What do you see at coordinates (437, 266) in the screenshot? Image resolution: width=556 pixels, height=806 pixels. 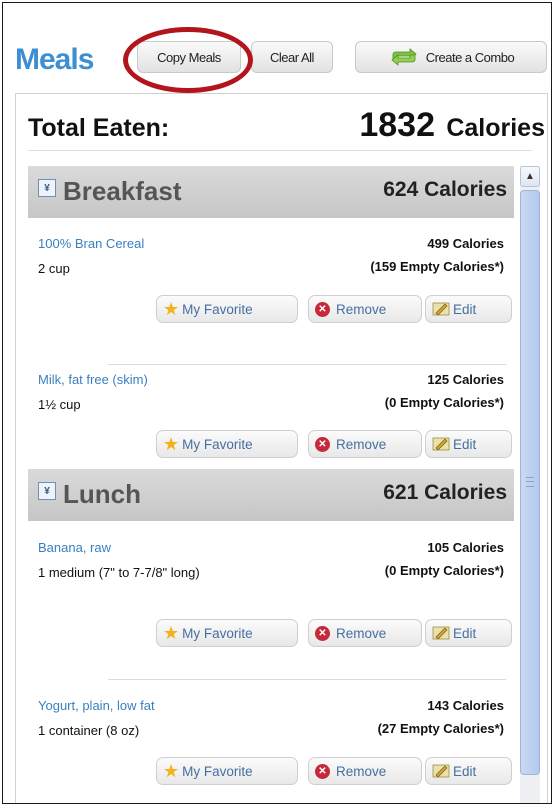 I see `food-empty-calories: (159 Empty Calories*)` at bounding box center [437, 266].